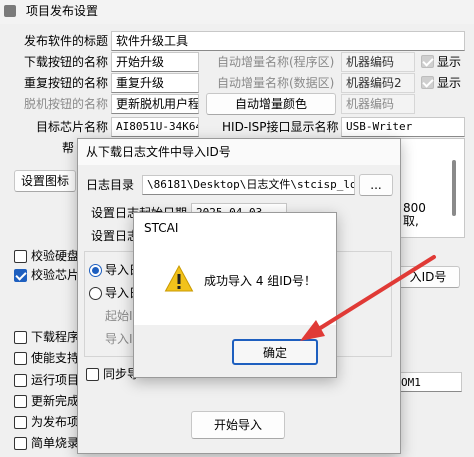  I want to click on arrow-head, so click(312, 330).